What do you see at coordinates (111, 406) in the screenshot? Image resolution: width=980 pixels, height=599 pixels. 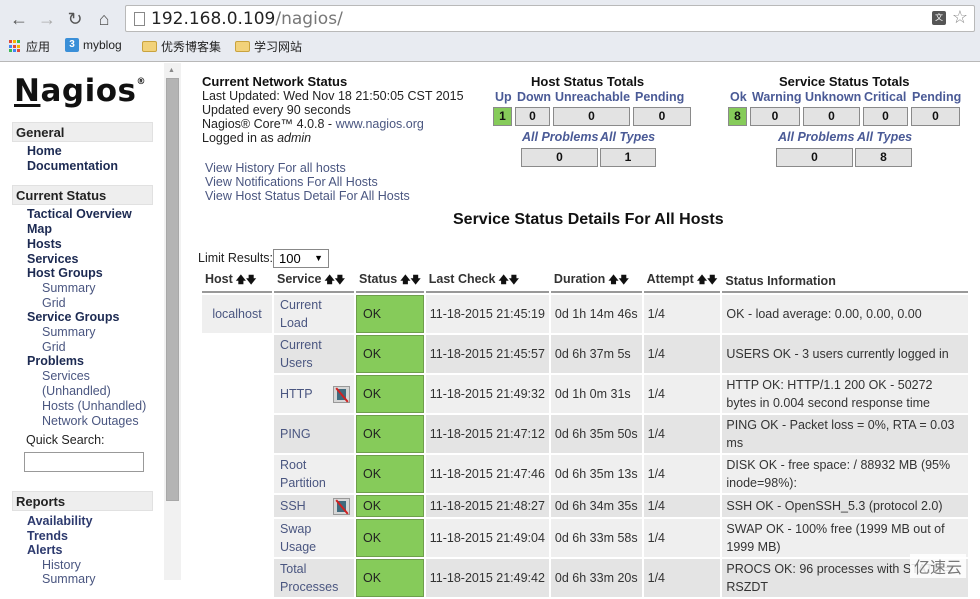 I see `nav-hosts-unhandled-link: (Unhandled)` at bounding box center [111, 406].